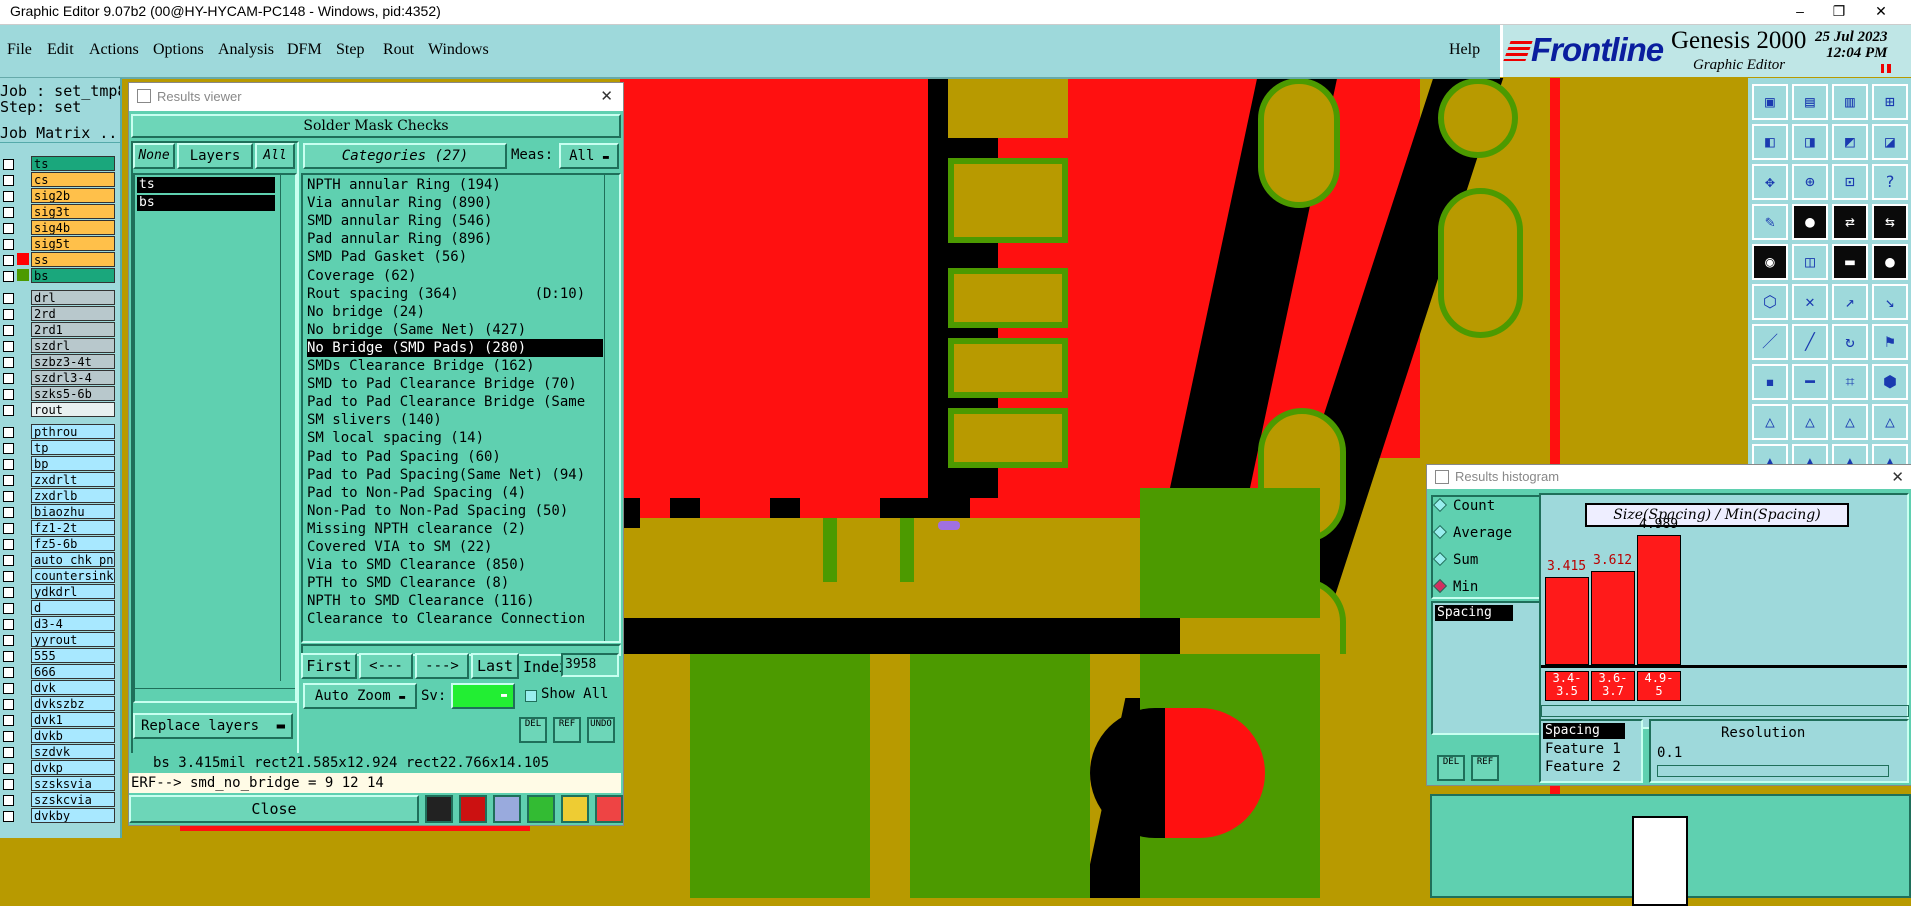 The width and height of the screenshot is (1911, 906). I want to click on mode-option: Count, so click(1463, 505).